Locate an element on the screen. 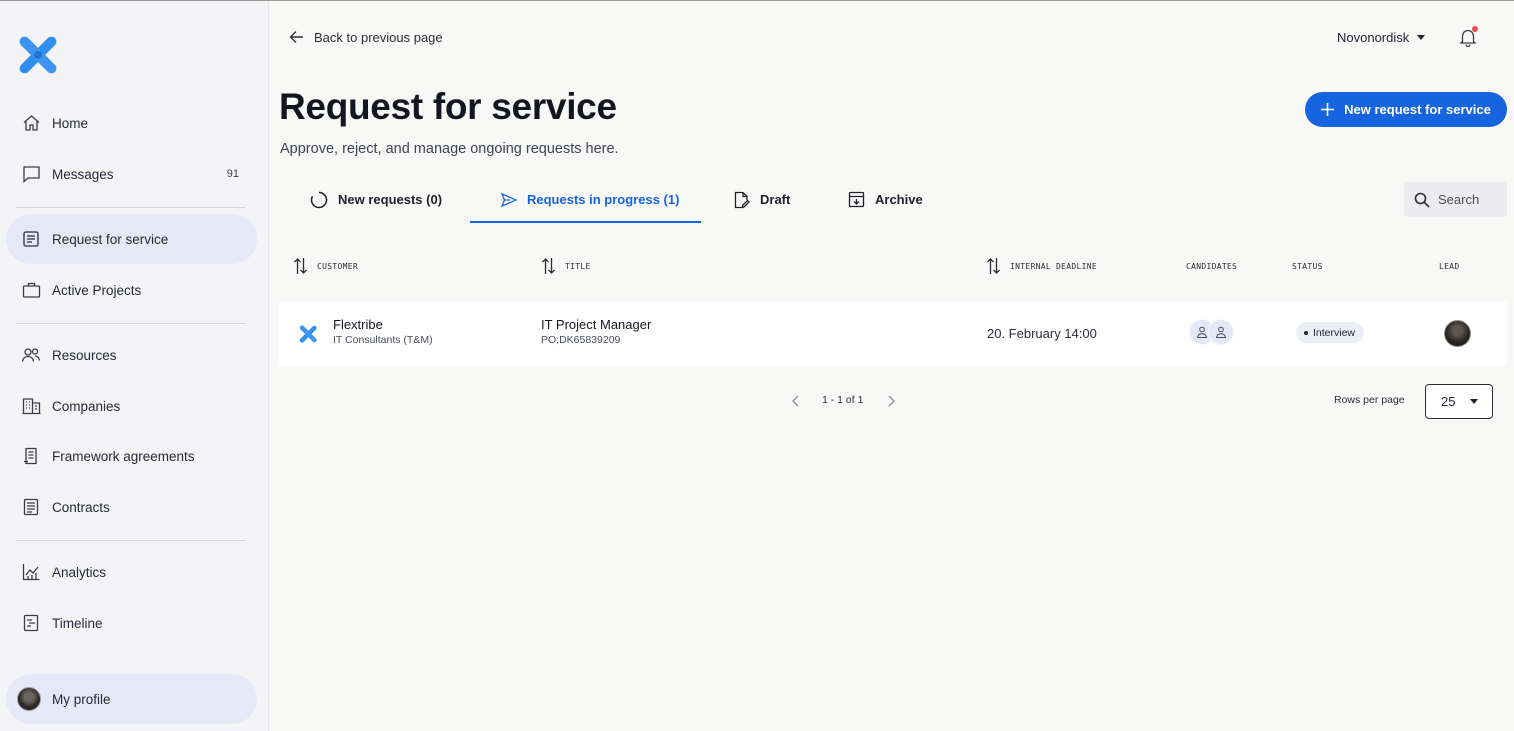  next-page-button is located at coordinates (891, 401).